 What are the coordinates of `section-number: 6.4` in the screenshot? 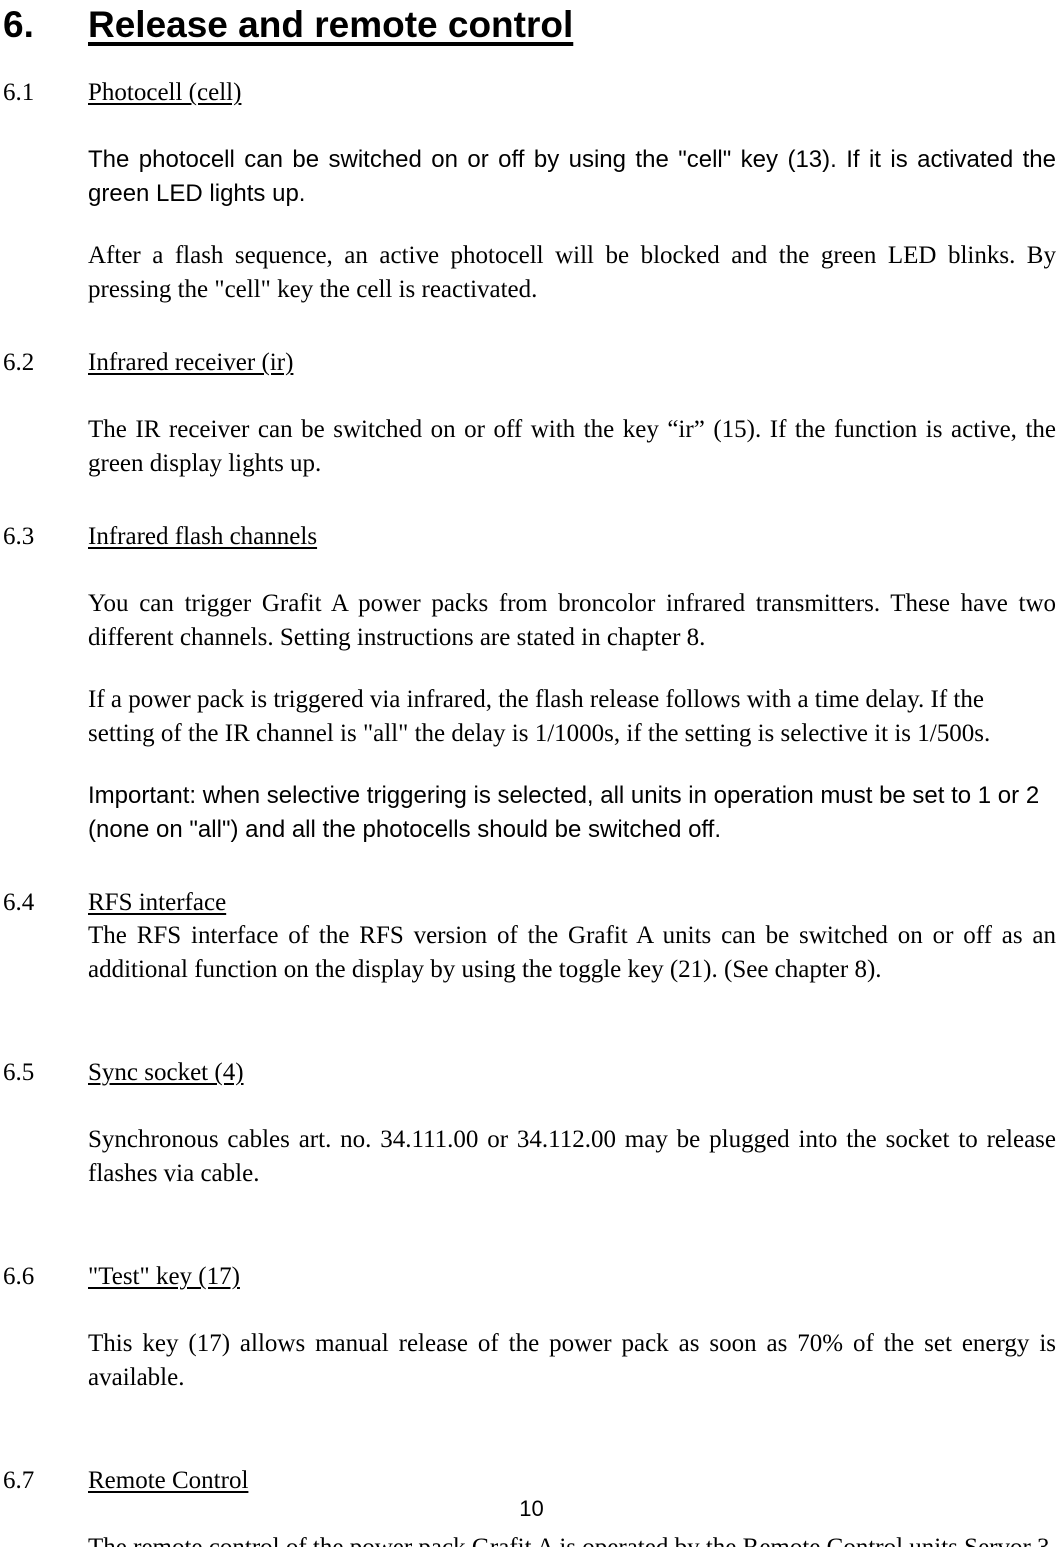 It's located at (19, 902).